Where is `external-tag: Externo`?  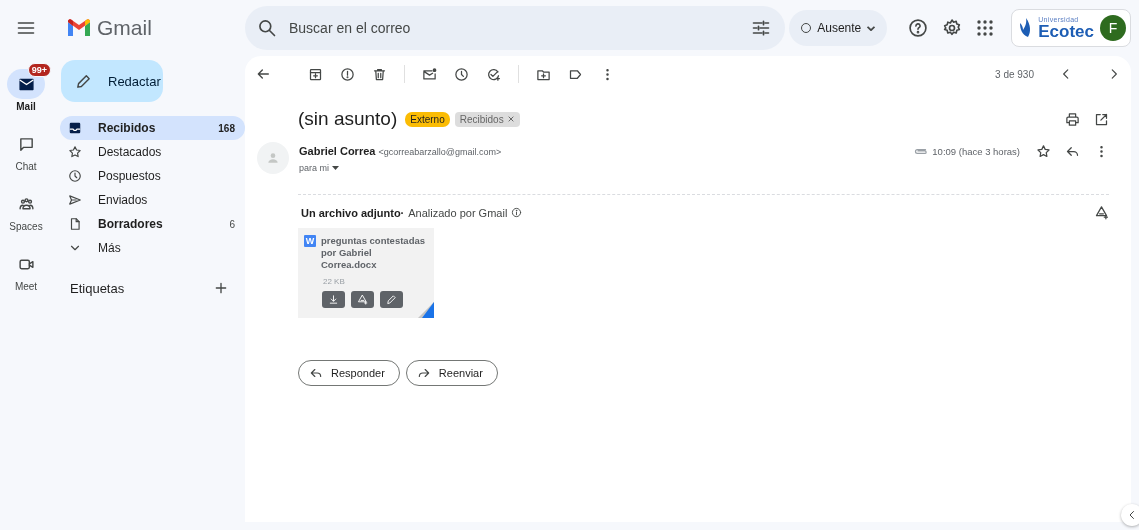 external-tag: Externo is located at coordinates (427, 119).